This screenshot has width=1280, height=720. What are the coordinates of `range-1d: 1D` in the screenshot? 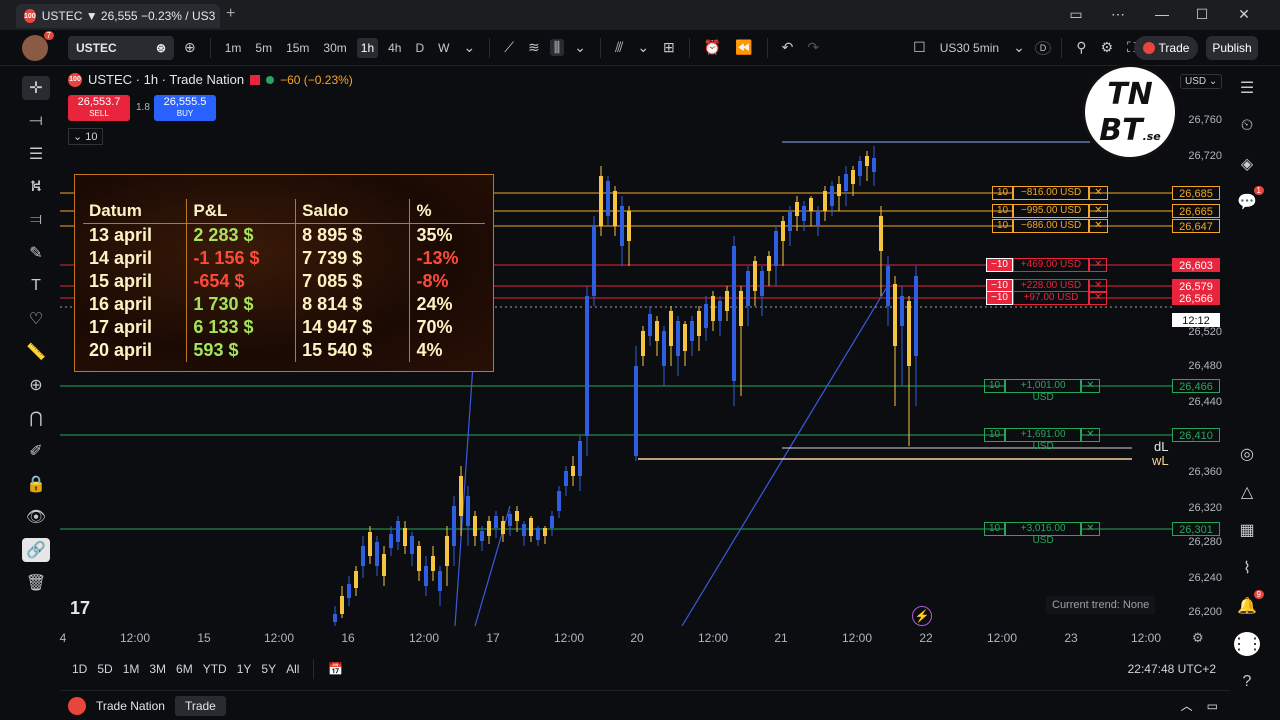 It's located at (79, 669).